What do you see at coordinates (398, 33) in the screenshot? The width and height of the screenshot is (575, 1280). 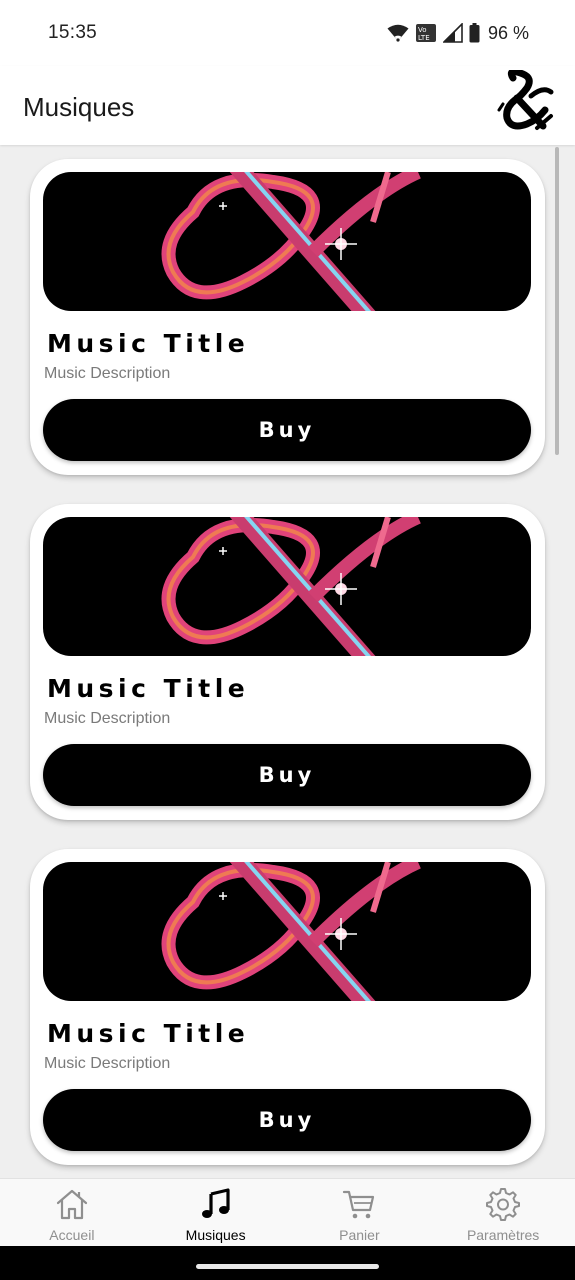 I see `wifi-icon` at bounding box center [398, 33].